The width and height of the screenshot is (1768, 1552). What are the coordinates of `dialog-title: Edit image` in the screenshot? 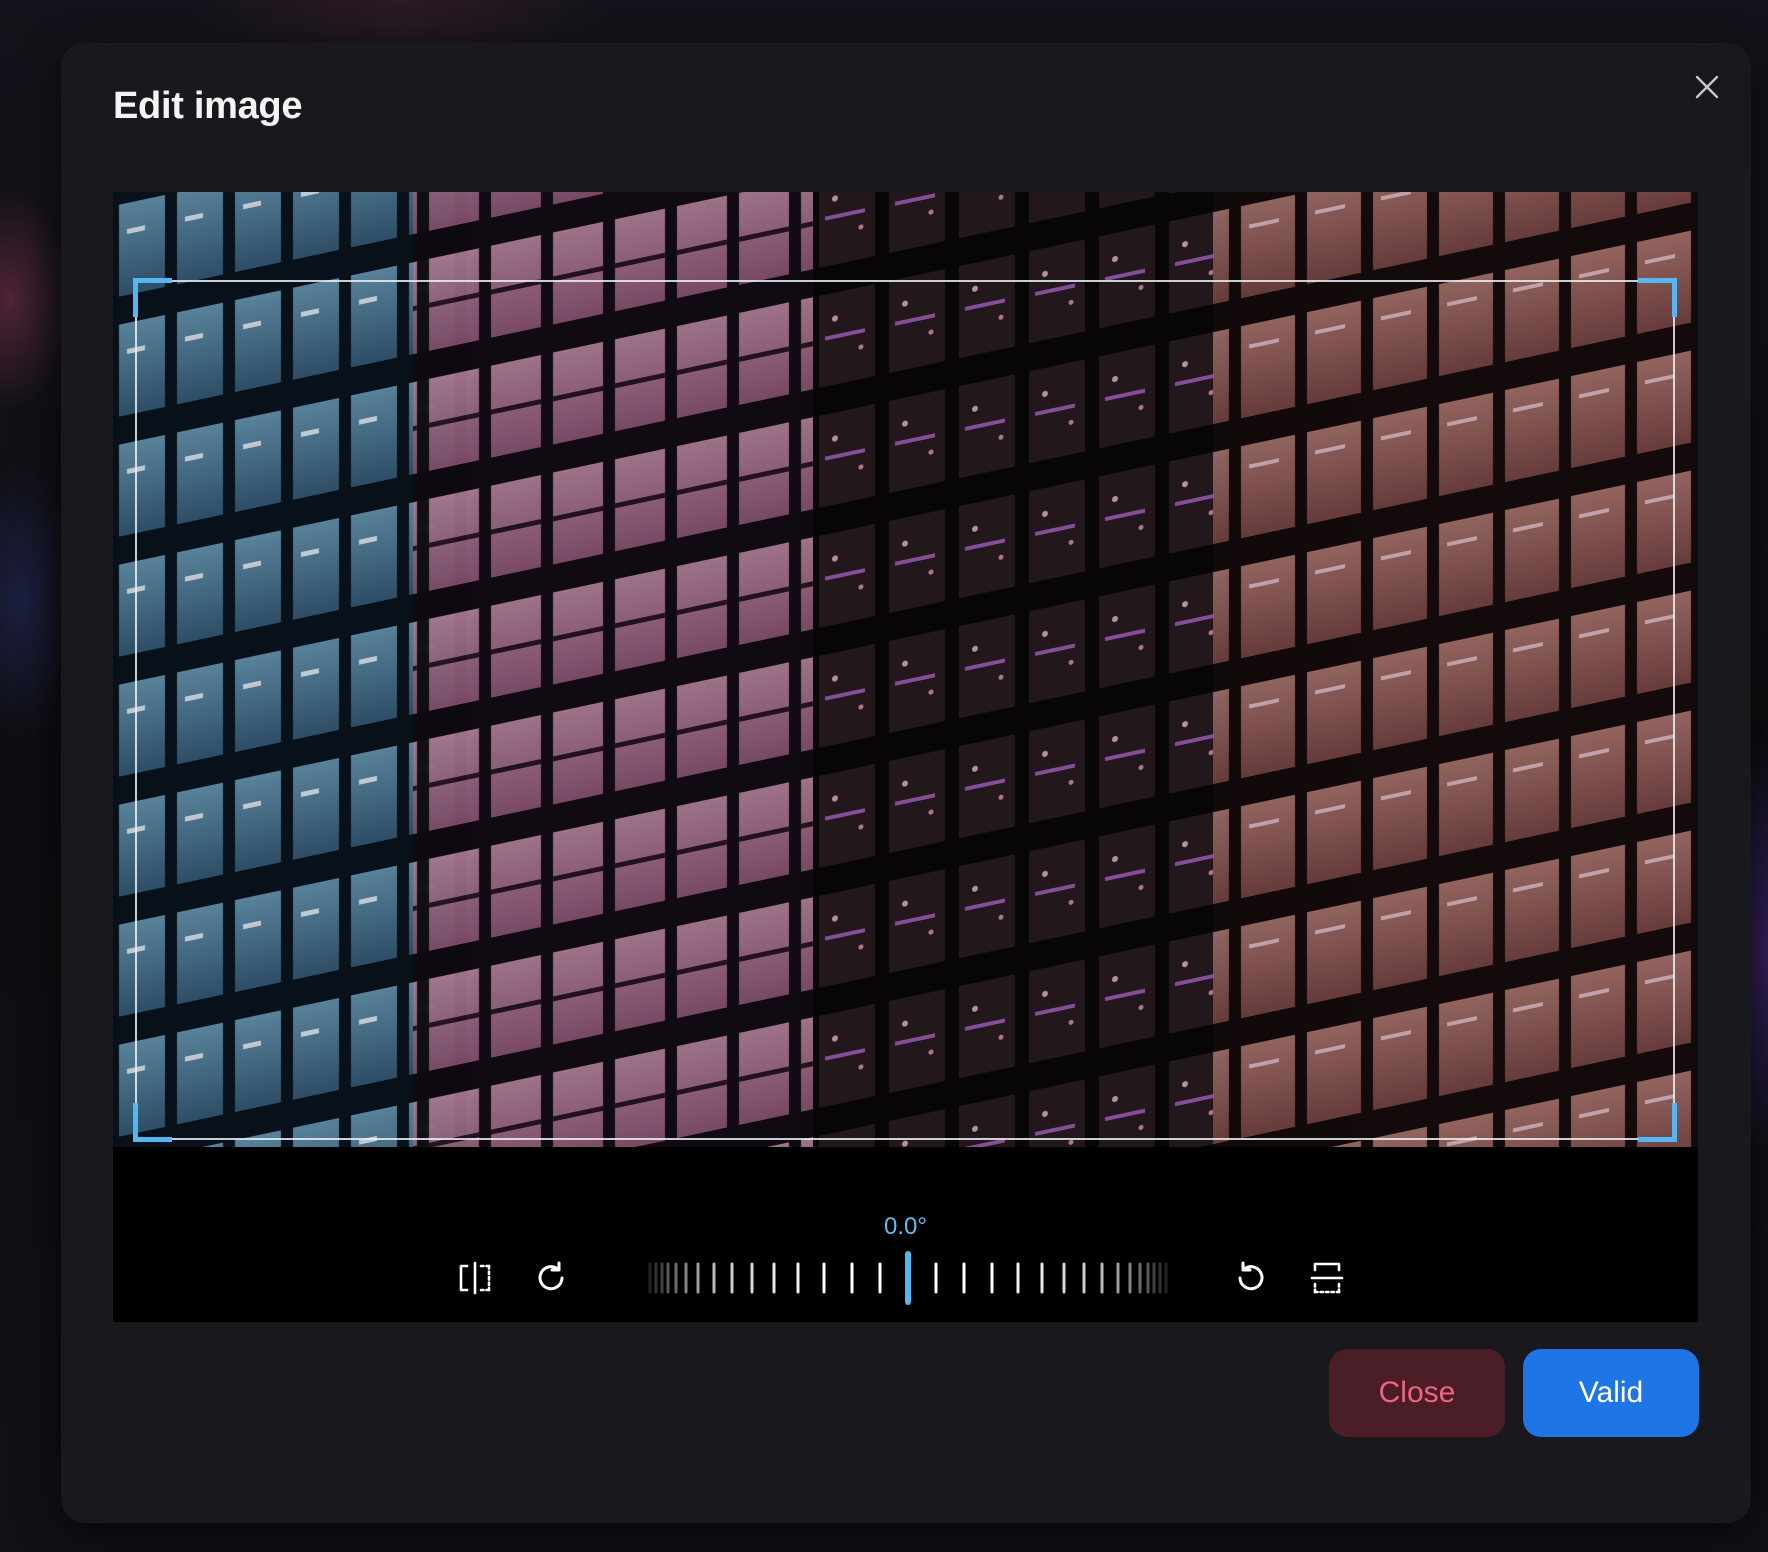 It's located at (208, 106).